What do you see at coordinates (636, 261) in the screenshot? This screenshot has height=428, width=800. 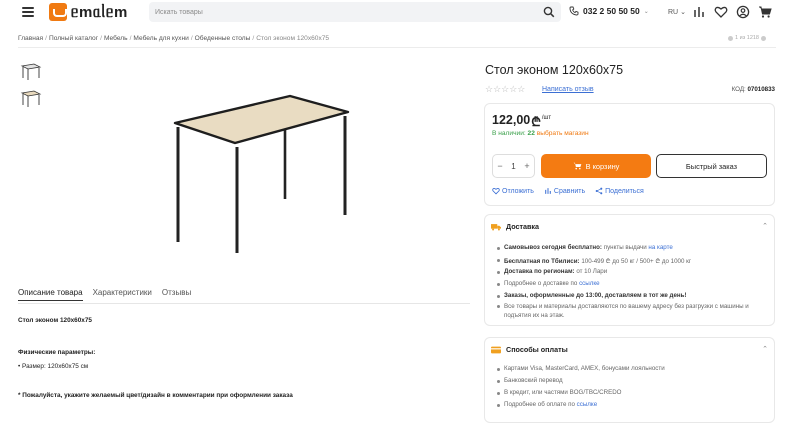 I see `free-delivery-text: 100-499 ₾ до 50 кг / 500+ ₾ до 1000 кг` at bounding box center [636, 261].